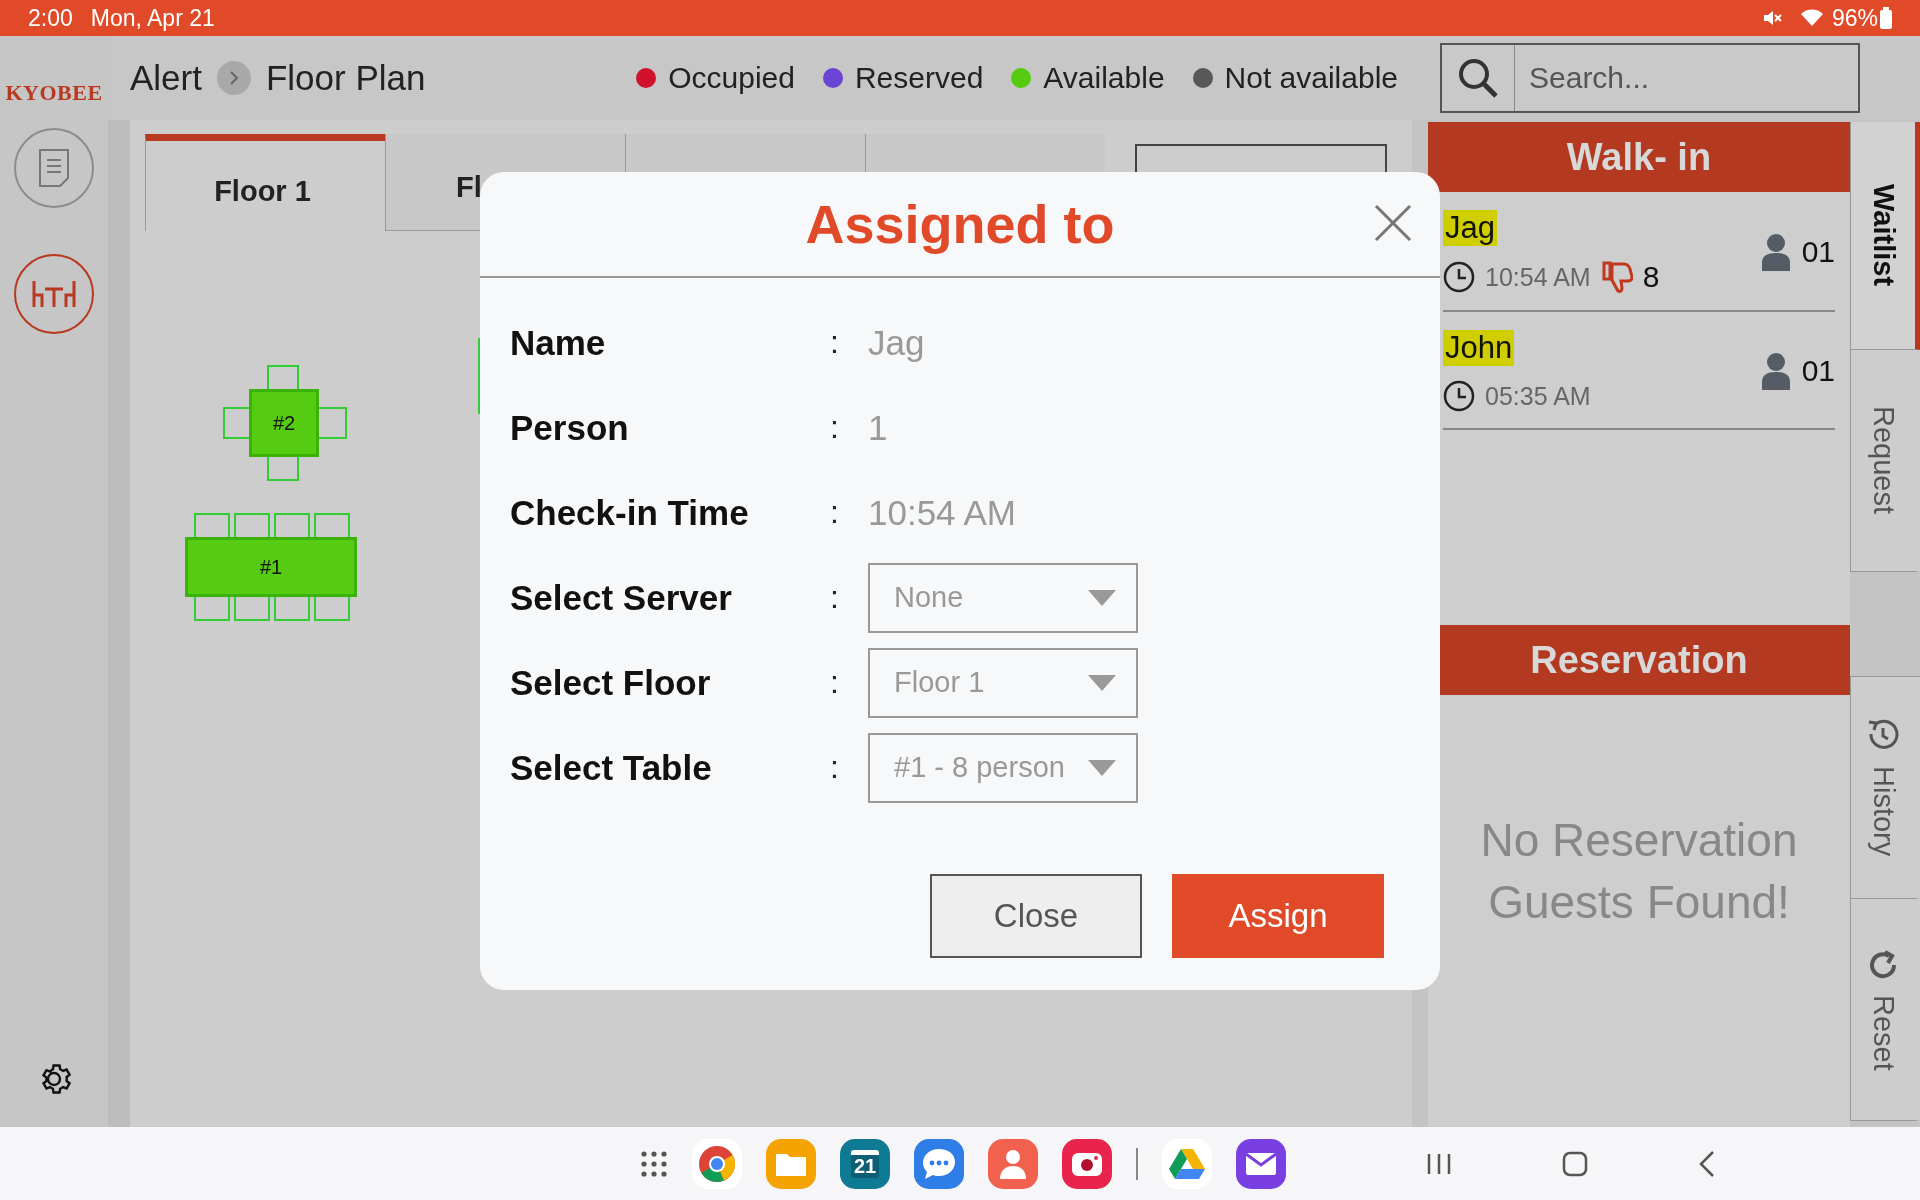 The width and height of the screenshot is (1920, 1200). I want to click on field-label: Person, so click(570, 427).